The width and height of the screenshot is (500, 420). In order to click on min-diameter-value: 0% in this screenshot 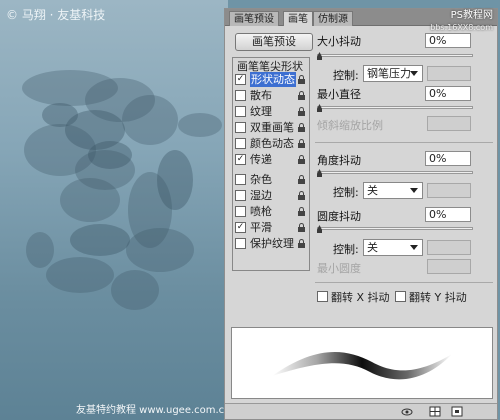, I will do `click(448, 93)`.